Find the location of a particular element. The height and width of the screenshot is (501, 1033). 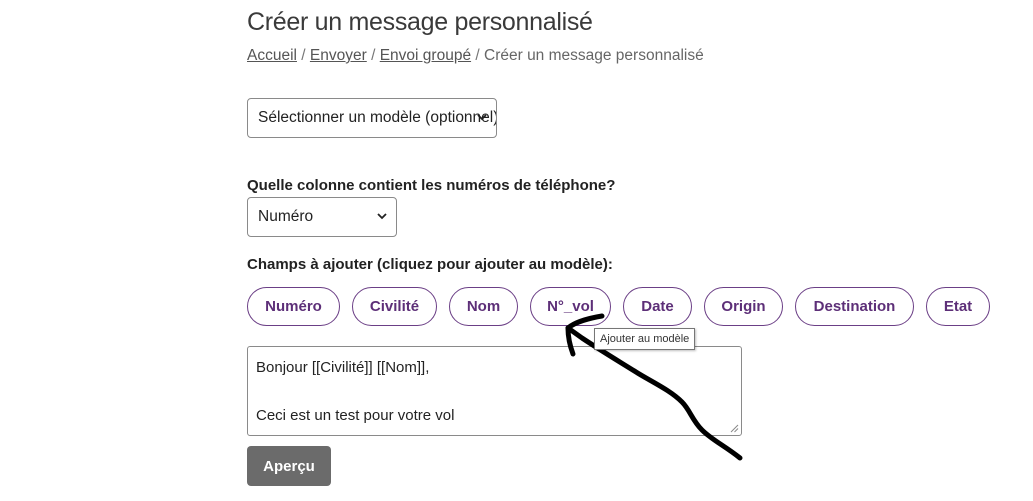

template-select: Sélectionner un modèle (optionnel) is located at coordinates (372, 118).